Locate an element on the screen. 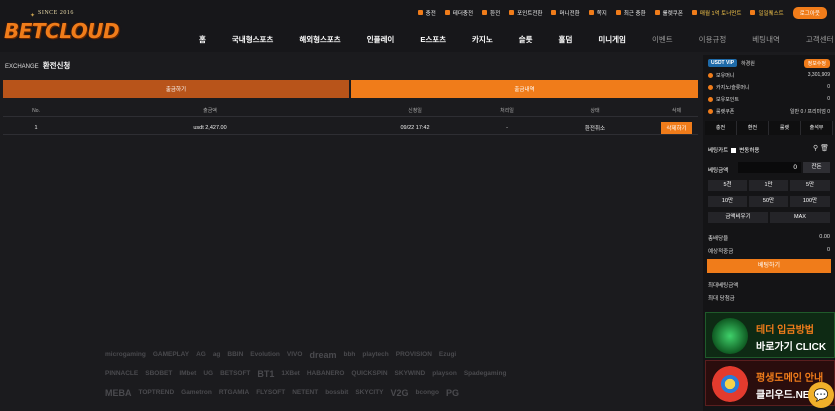 Image resolution: width=835 pixels, height=411 pixels. banner-title: 평생도메인 안내 is located at coordinates (790, 378).